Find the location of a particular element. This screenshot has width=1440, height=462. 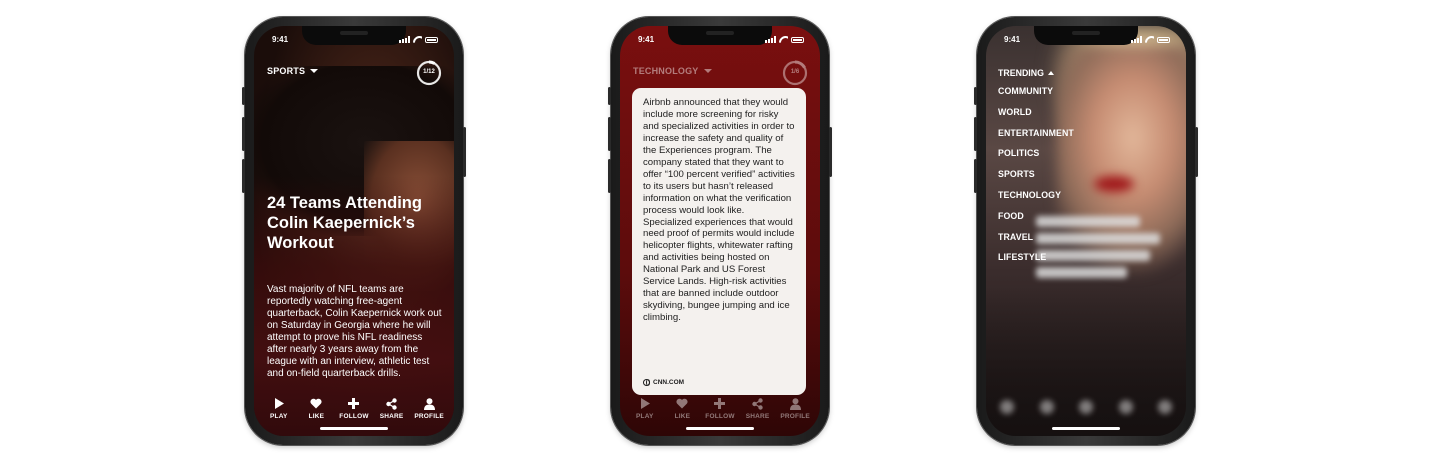

menu-item-food: FOOD is located at coordinates (1036, 221).